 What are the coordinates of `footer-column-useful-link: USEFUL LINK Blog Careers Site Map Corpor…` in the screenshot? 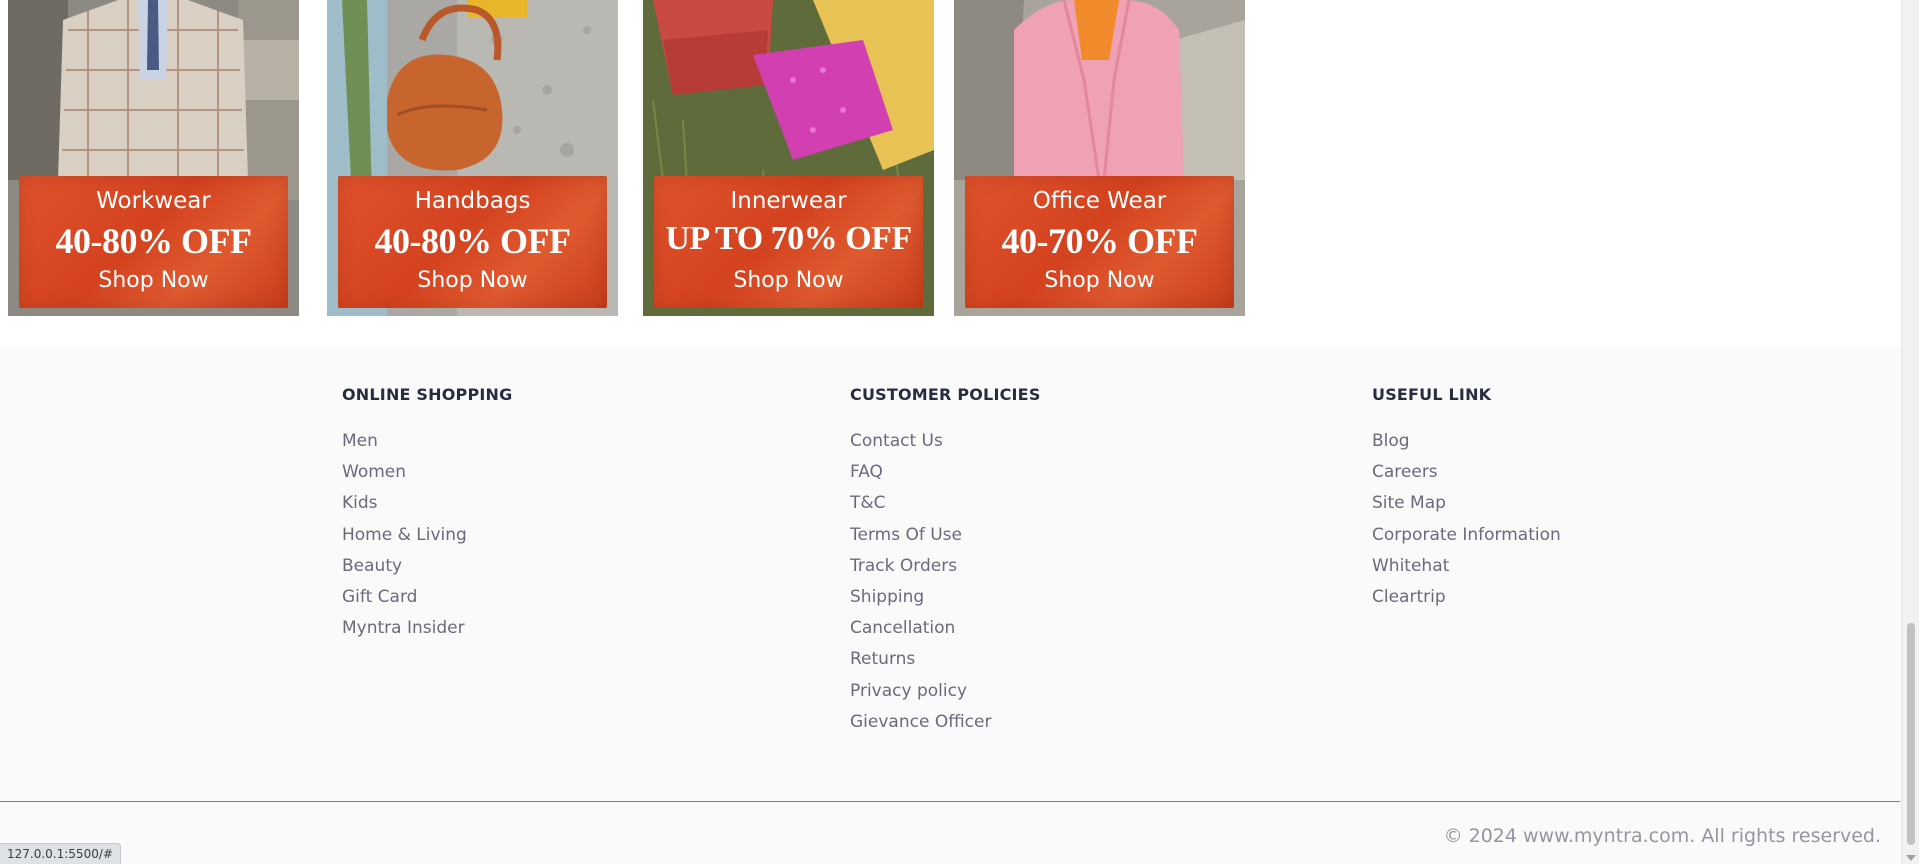 It's located at (1466, 501).